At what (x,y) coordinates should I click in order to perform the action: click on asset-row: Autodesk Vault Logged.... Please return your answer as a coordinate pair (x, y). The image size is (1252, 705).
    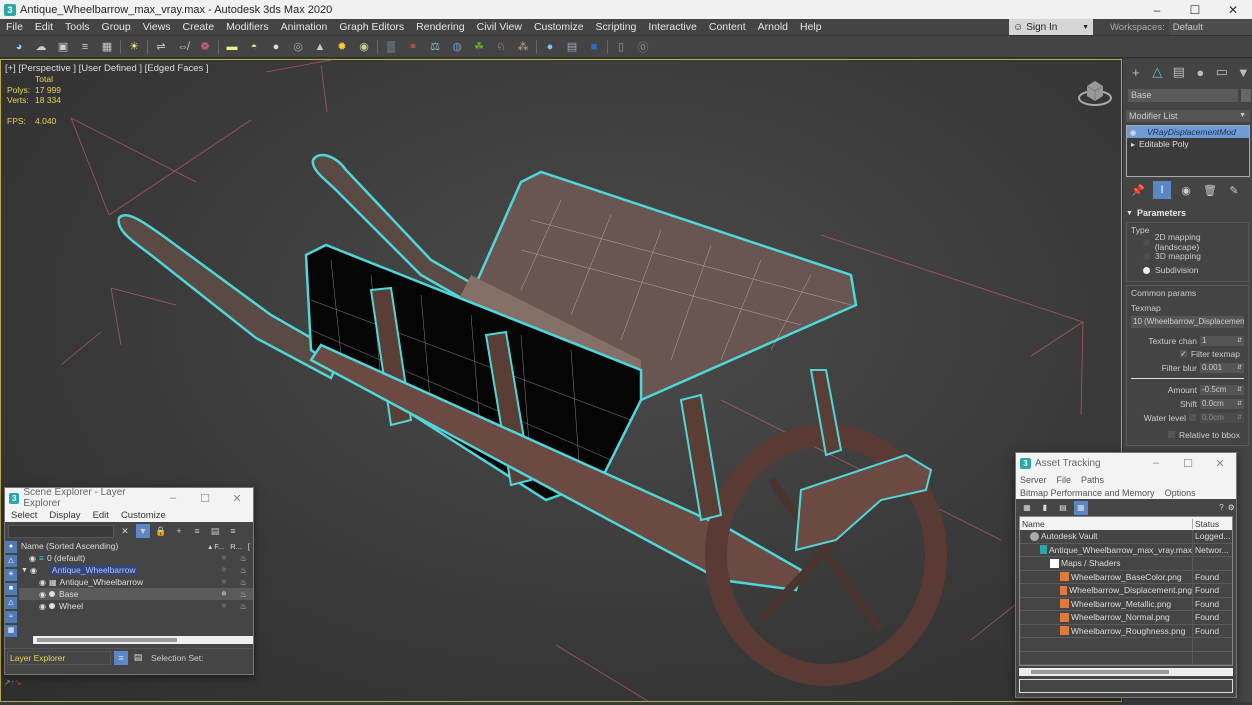
    Looking at the image, I should click on (1126, 537).